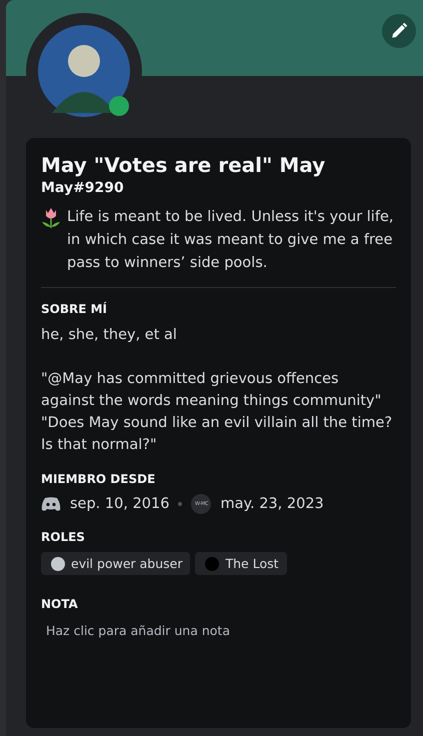 This screenshot has width=423, height=736. What do you see at coordinates (63, 537) in the screenshot?
I see `section-heading: ROLES` at bounding box center [63, 537].